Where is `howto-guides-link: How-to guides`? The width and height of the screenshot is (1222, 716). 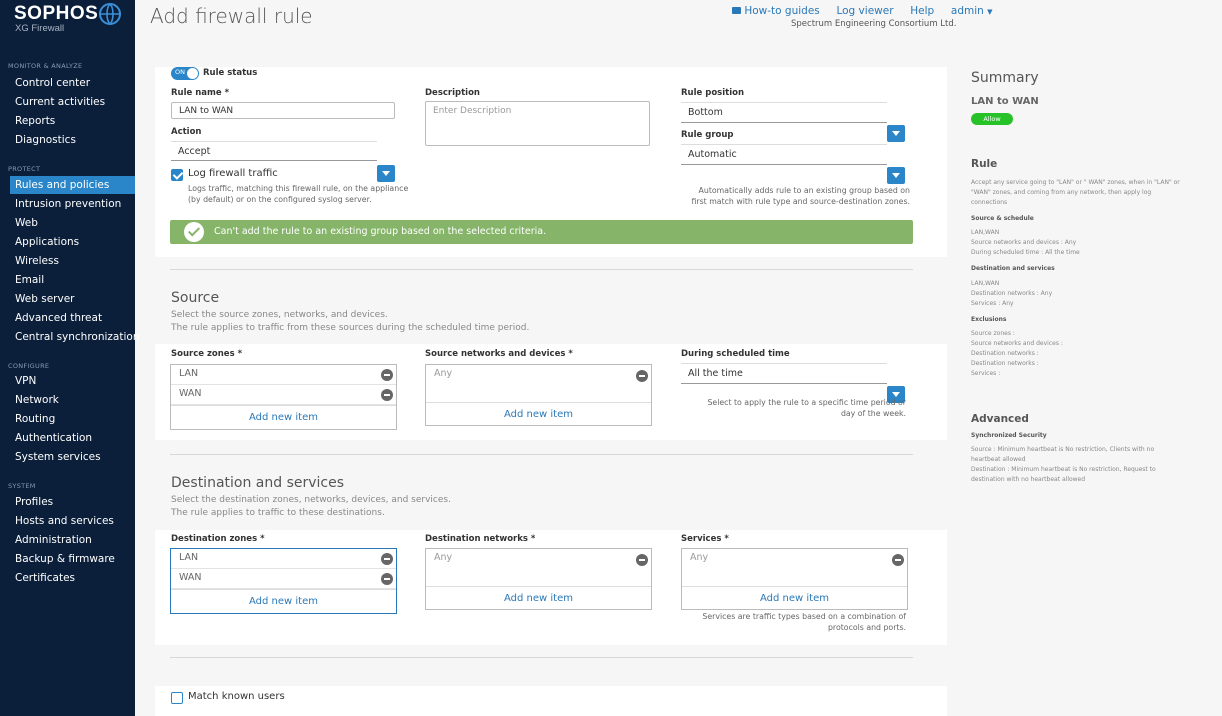
howto-guides-link: How-to guides is located at coordinates (781, 11).